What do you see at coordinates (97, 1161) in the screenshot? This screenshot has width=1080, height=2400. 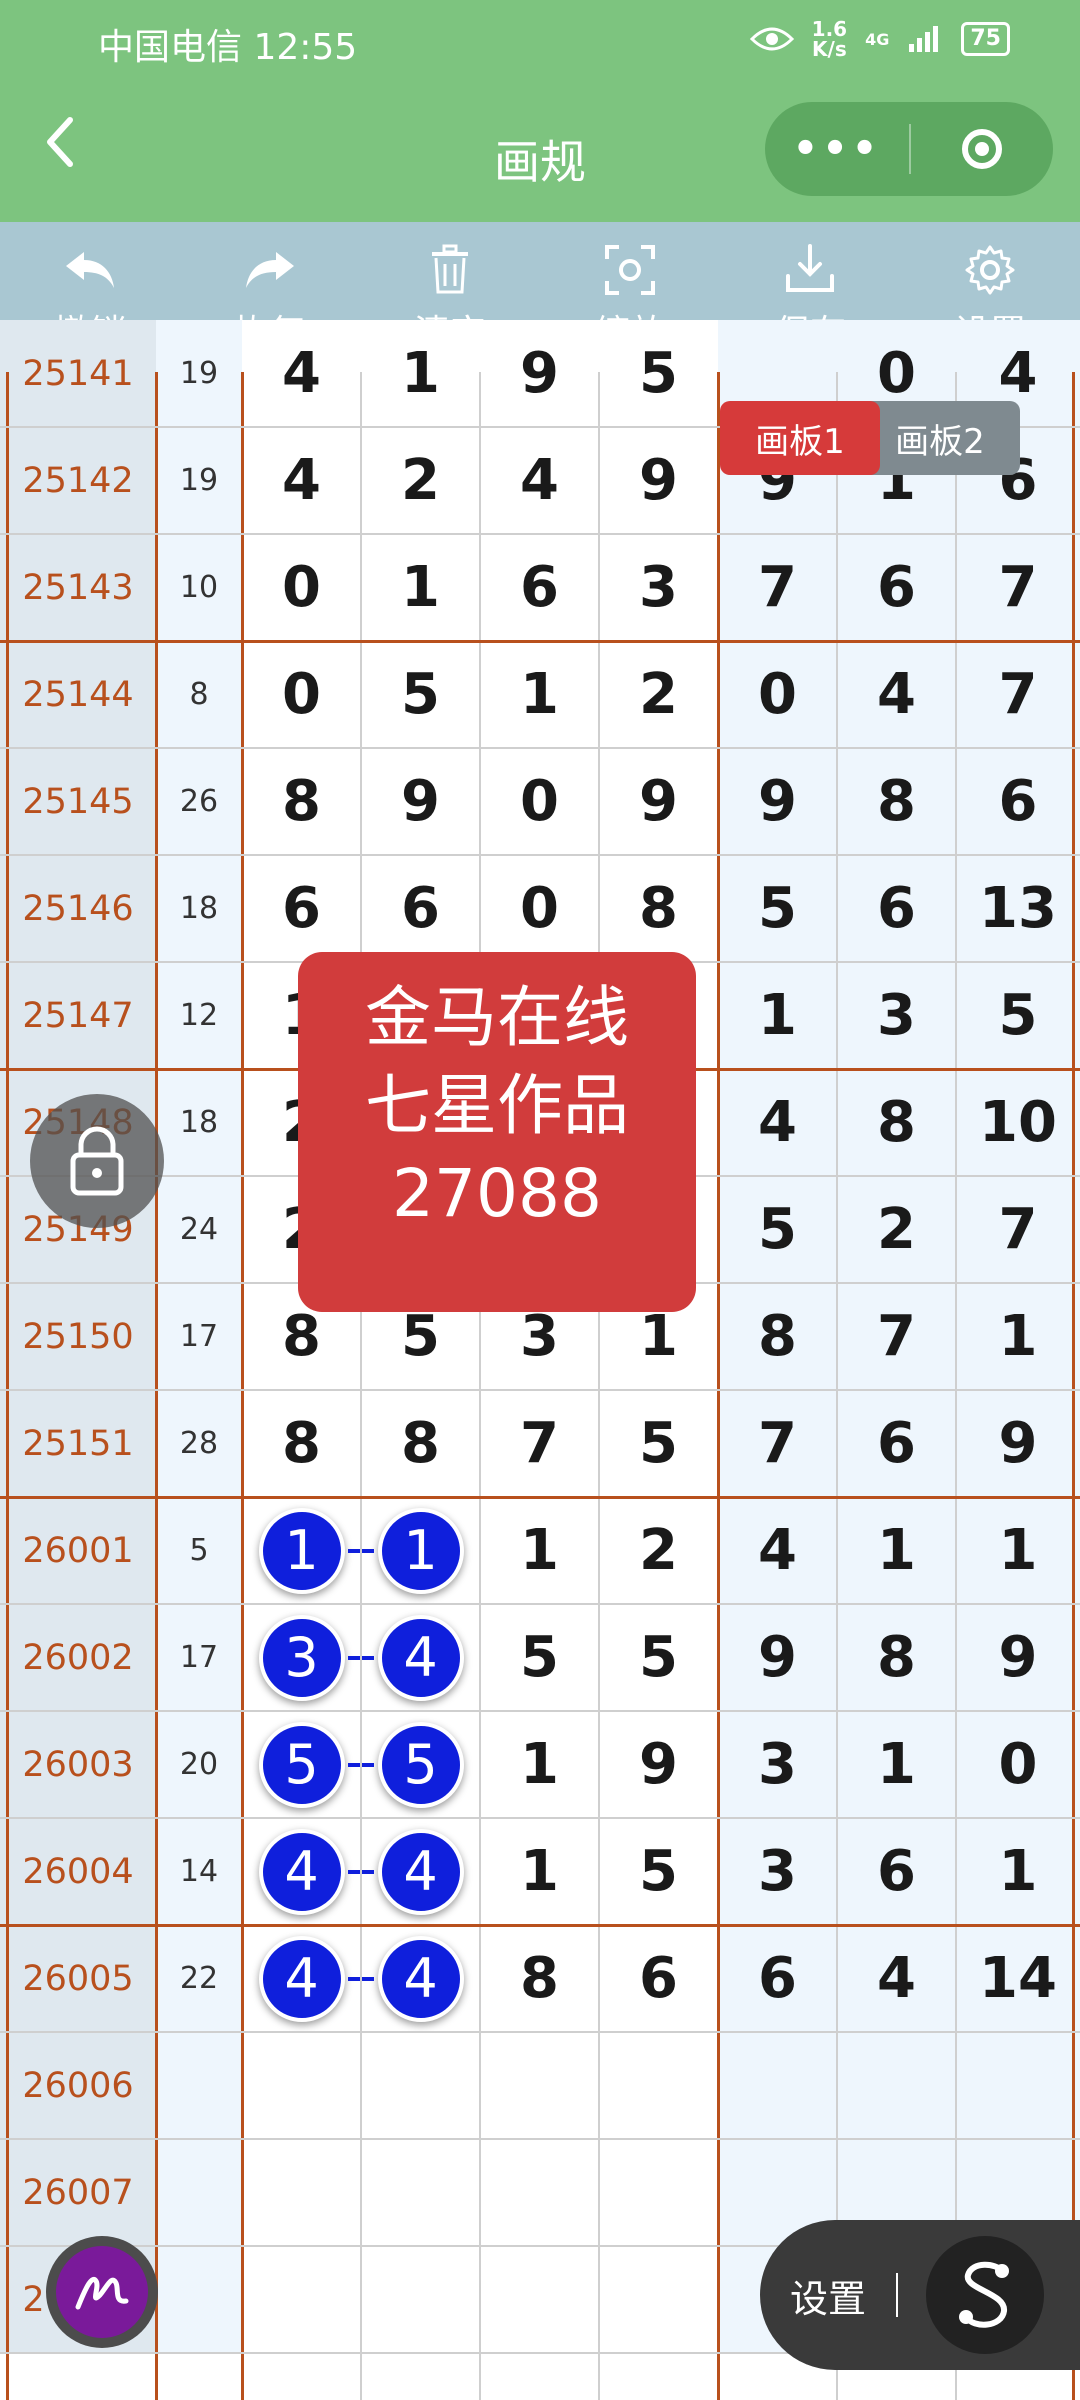 I see `lock-button` at bounding box center [97, 1161].